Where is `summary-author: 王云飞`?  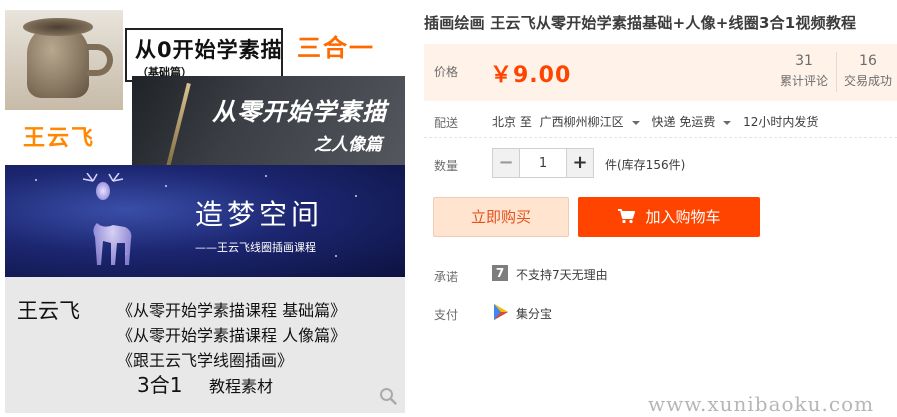 summary-author: 王云飞 is located at coordinates (48, 311).